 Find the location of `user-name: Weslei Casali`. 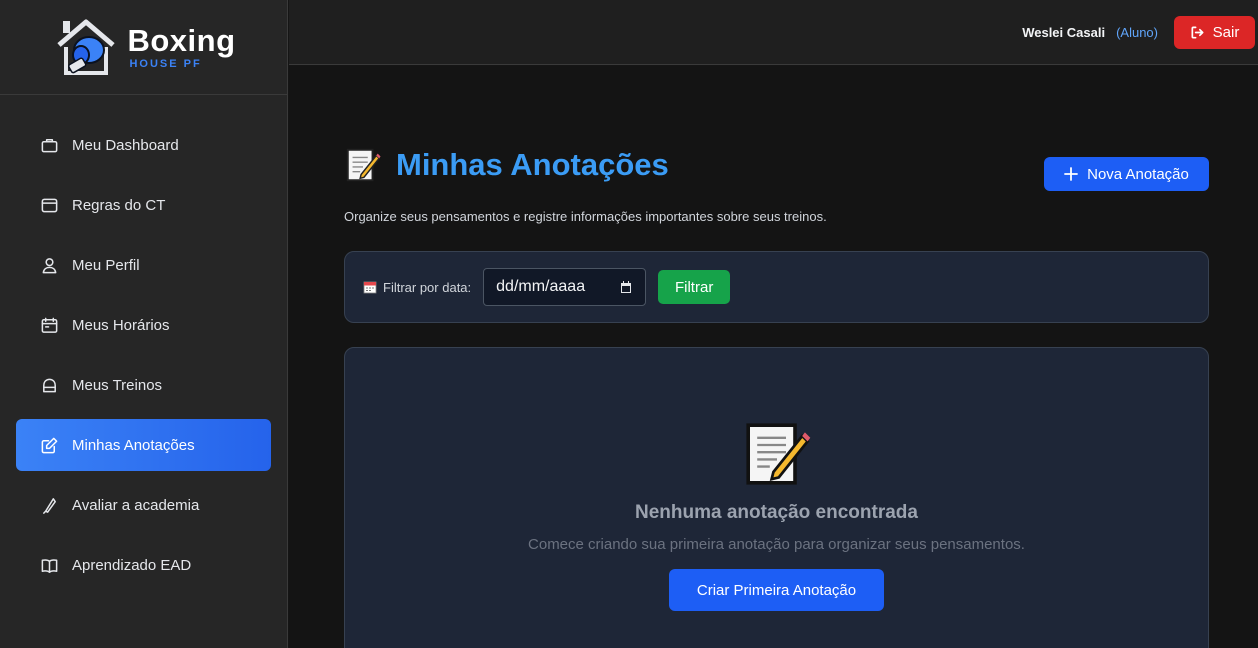

user-name: Weslei Casali is located at coordinates (1064, 32).